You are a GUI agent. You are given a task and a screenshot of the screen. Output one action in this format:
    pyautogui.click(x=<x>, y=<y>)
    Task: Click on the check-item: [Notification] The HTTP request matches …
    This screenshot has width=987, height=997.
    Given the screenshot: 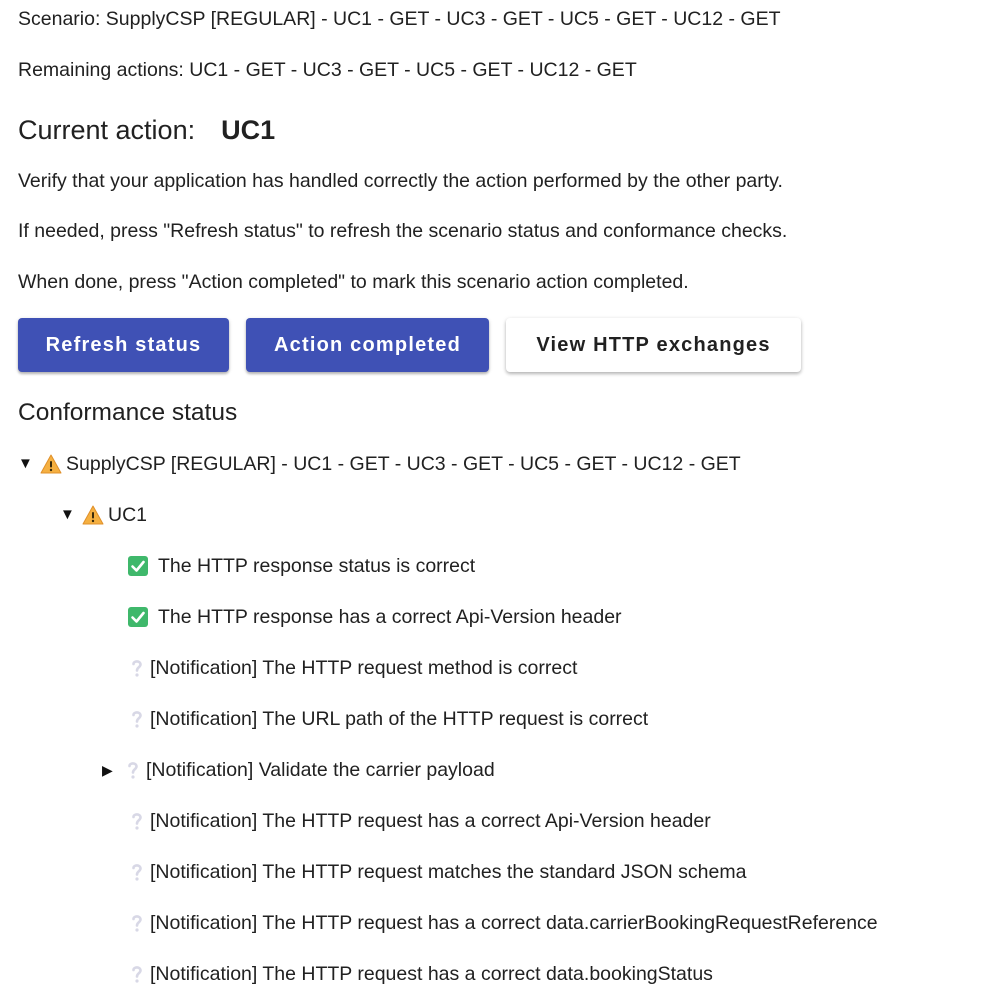 What is the action you would take?
    pyautogui.click(x=437, y=872)
    